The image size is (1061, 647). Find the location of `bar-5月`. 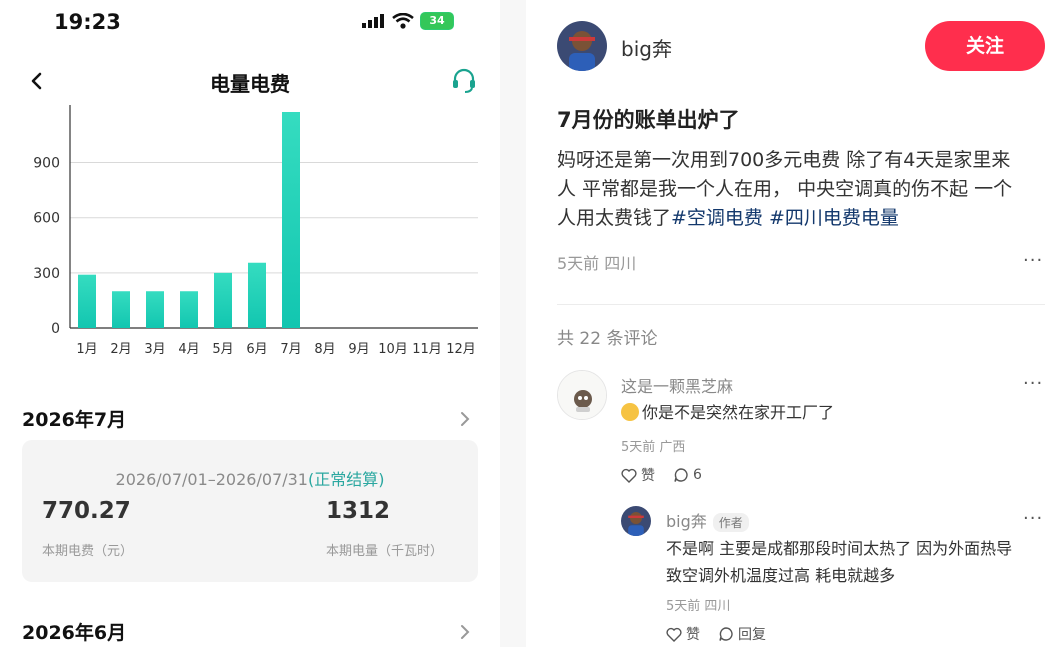

bar-5月 is located at coordinates (223, 300).